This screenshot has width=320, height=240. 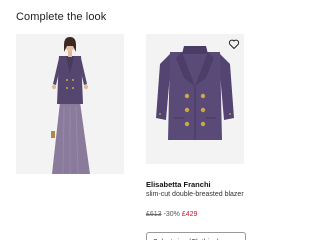 I want to click on section-title: Complete the look, so click(x=61, y=17).